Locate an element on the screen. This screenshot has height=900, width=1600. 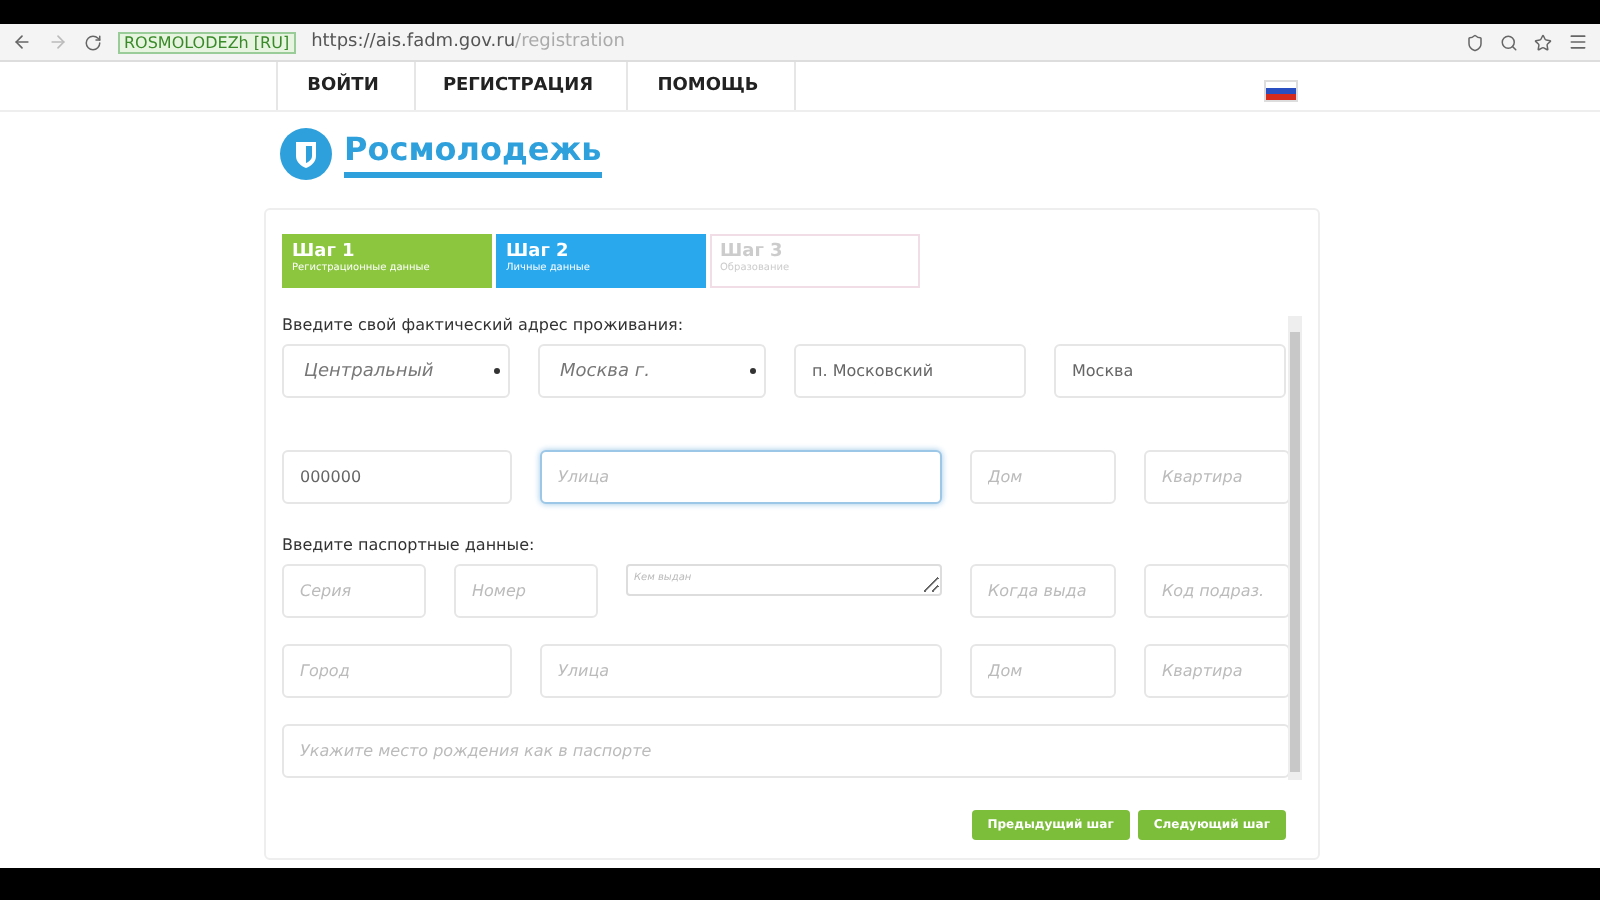
shield-icon is located at coordinates (1475, 42).